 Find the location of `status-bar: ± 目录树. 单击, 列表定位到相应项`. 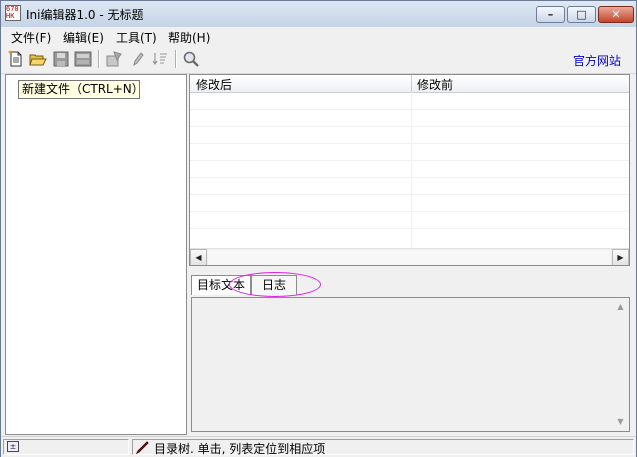

status-bar: ± 目录树. 单击, 列表定位到相应项 is located at coordinates (318, 446).